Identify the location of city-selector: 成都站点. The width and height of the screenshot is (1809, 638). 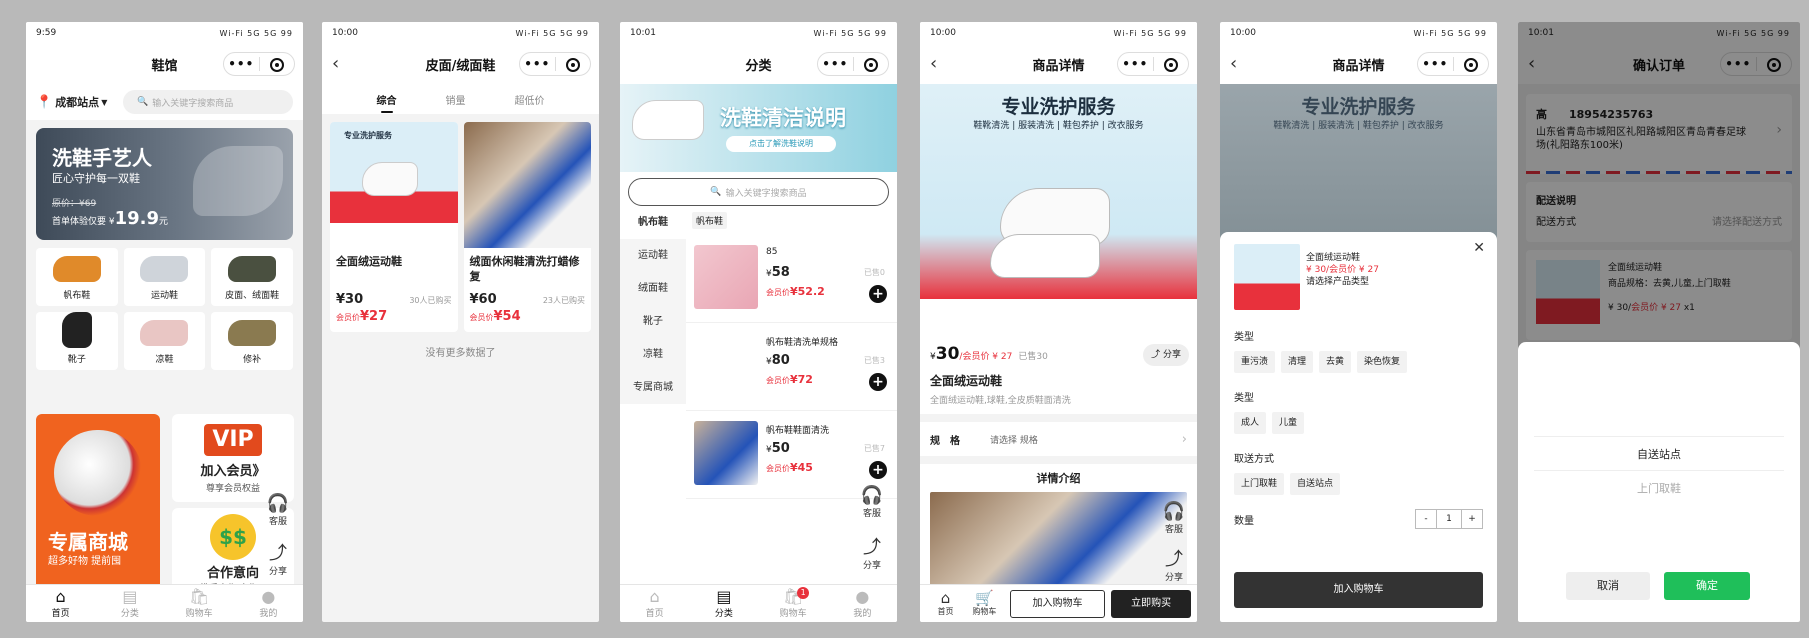
(77, 102).